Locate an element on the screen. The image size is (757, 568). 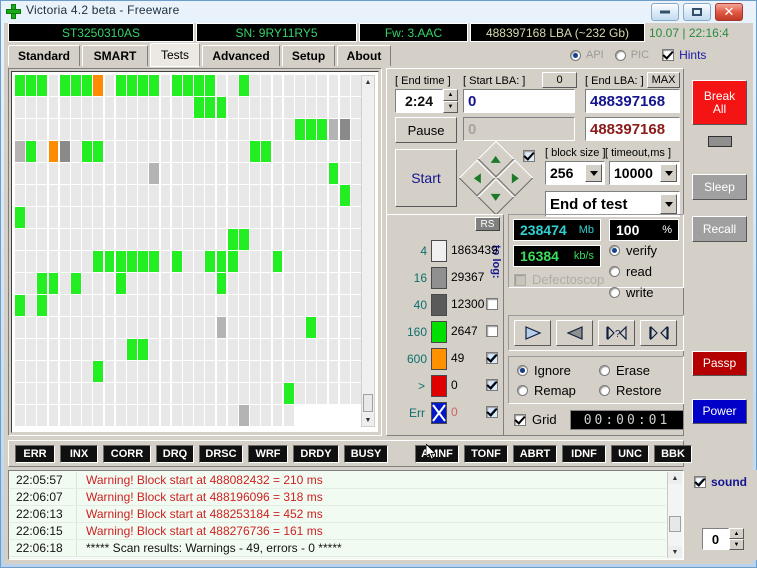
tab-about: About is located at coordinates (364, 55).